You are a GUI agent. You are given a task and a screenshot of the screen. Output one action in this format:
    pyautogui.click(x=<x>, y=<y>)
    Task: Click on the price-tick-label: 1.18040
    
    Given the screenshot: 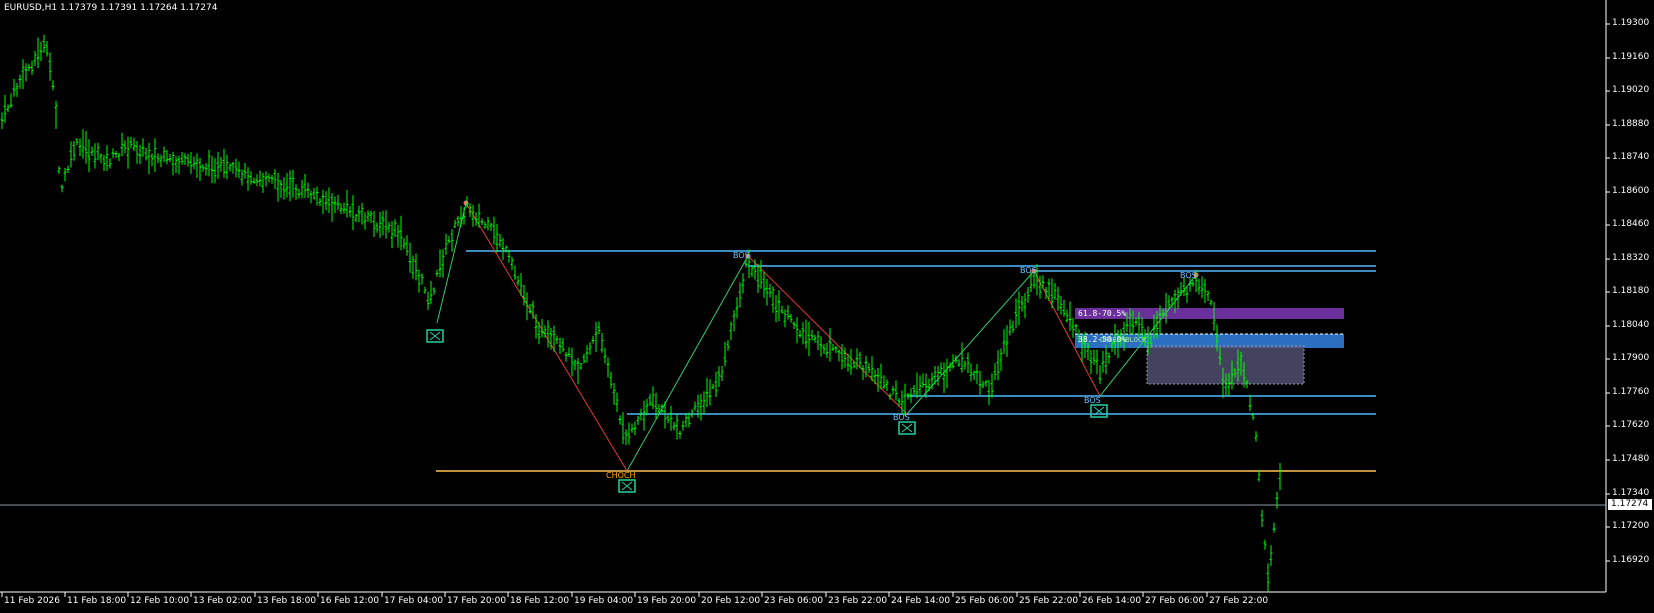 What is the action you would take?
    pyautogui.click(x=1631, y=325)
    